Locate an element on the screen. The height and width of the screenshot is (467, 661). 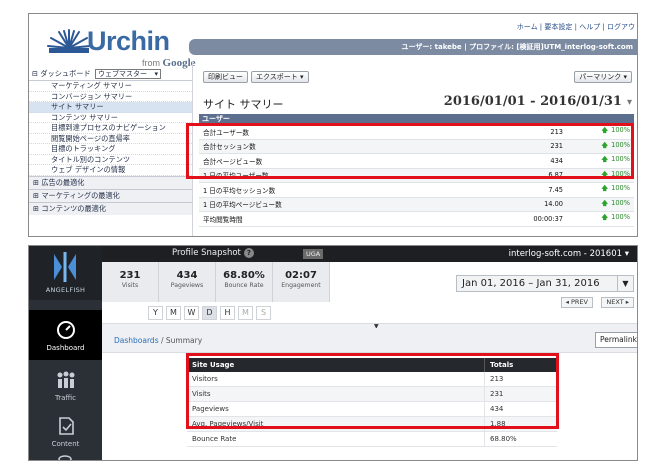
content-icon is located at coordinates (66, 426).